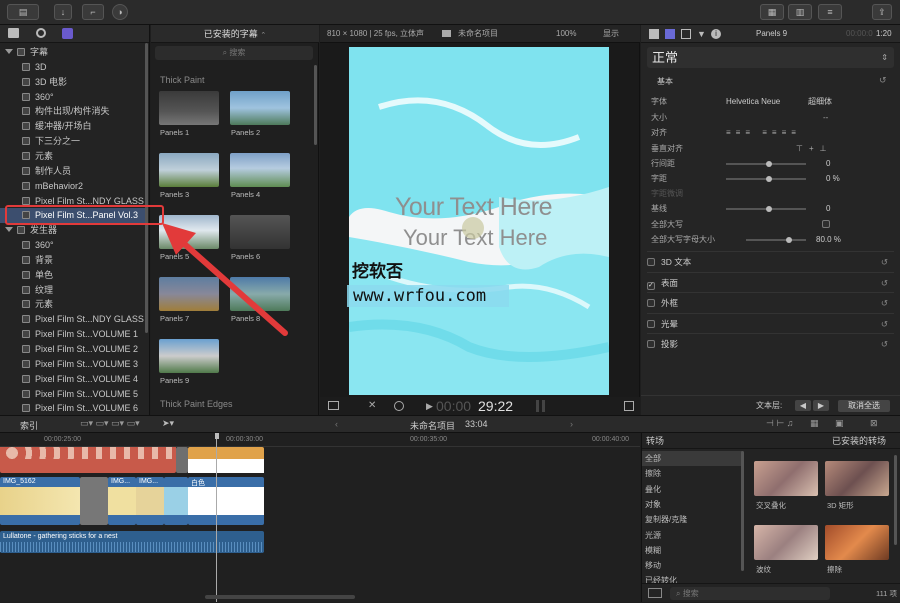  What do you see at coordinates (692, 535) in the screenshot?
I see `transition-category: 光源` at bounding box center [692, 535].